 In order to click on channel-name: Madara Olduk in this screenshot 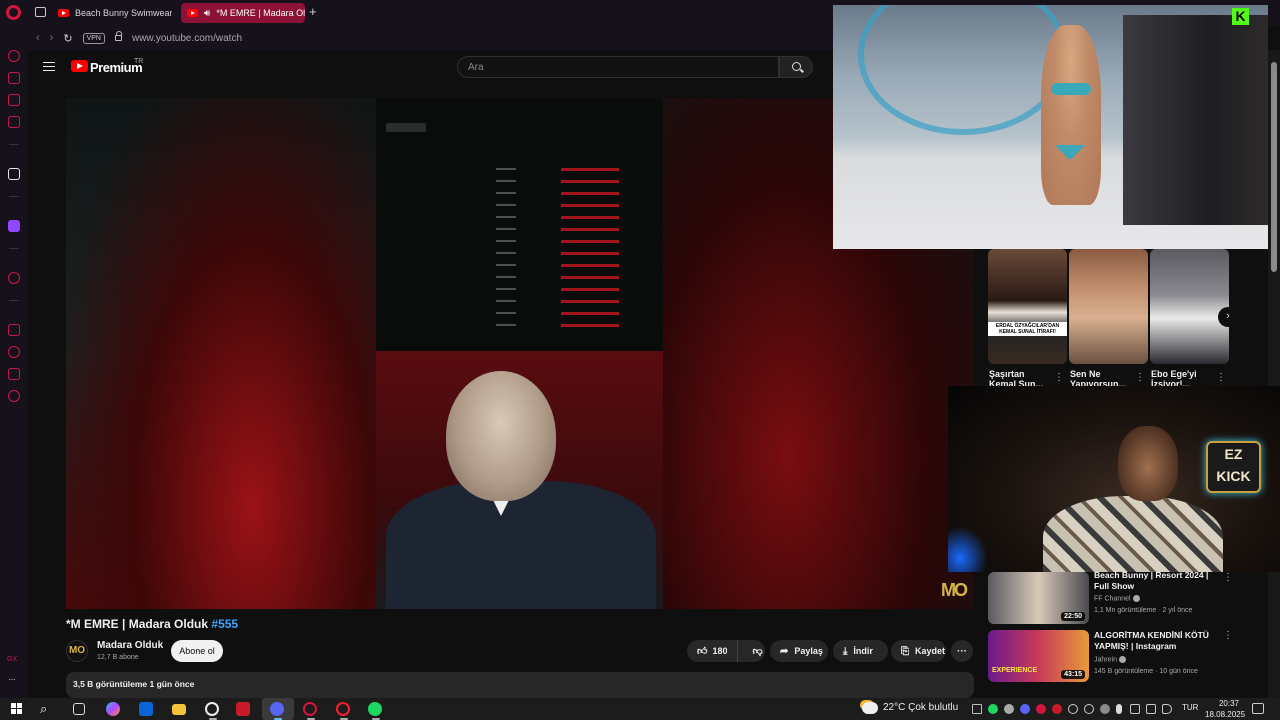, I will do `click(130, 645)`.